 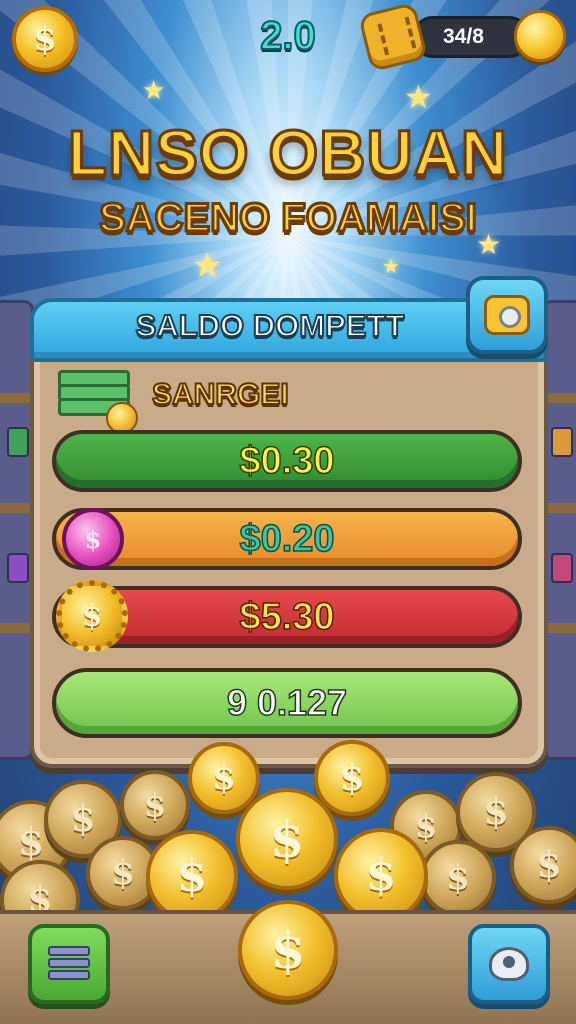 I want to click on spell-book-icon, so click(x=69, y=964).